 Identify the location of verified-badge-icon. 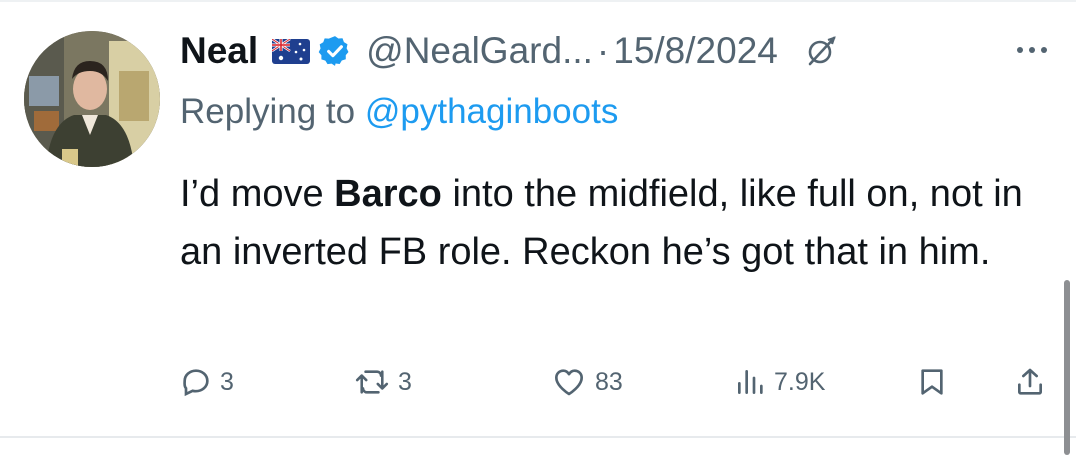
(335, 51).